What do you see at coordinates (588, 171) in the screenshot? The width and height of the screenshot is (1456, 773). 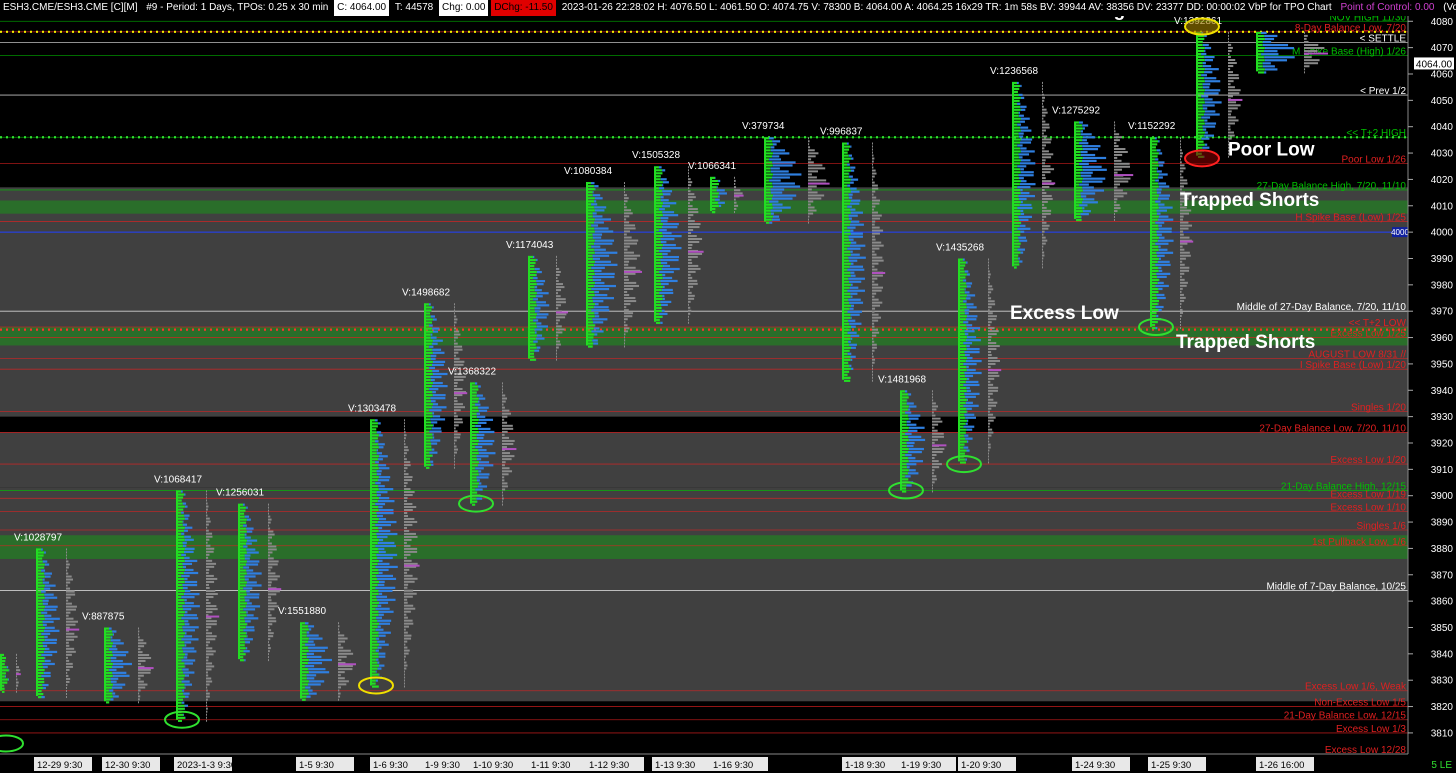 I see `profile-volume-label: V:1080384` at bounding box center [588, 171].